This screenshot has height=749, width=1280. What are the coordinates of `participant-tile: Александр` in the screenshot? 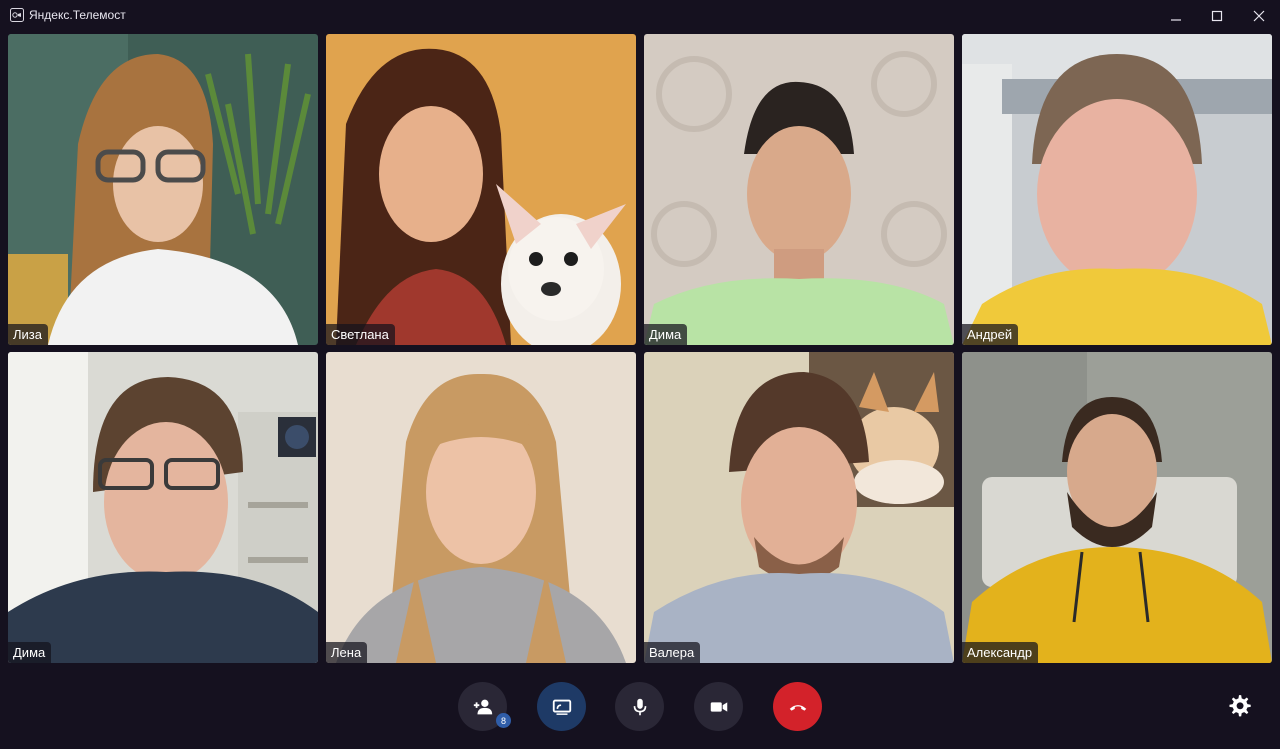 It's located at (1117, 507).